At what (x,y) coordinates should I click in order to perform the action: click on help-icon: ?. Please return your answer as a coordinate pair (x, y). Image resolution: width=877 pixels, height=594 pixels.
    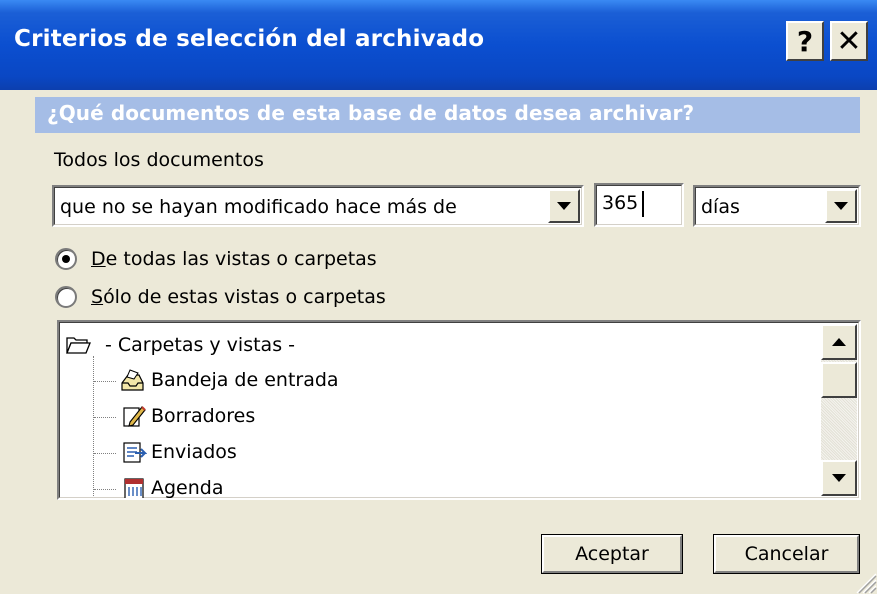
    Looking at the image, I should click on (805, 41).